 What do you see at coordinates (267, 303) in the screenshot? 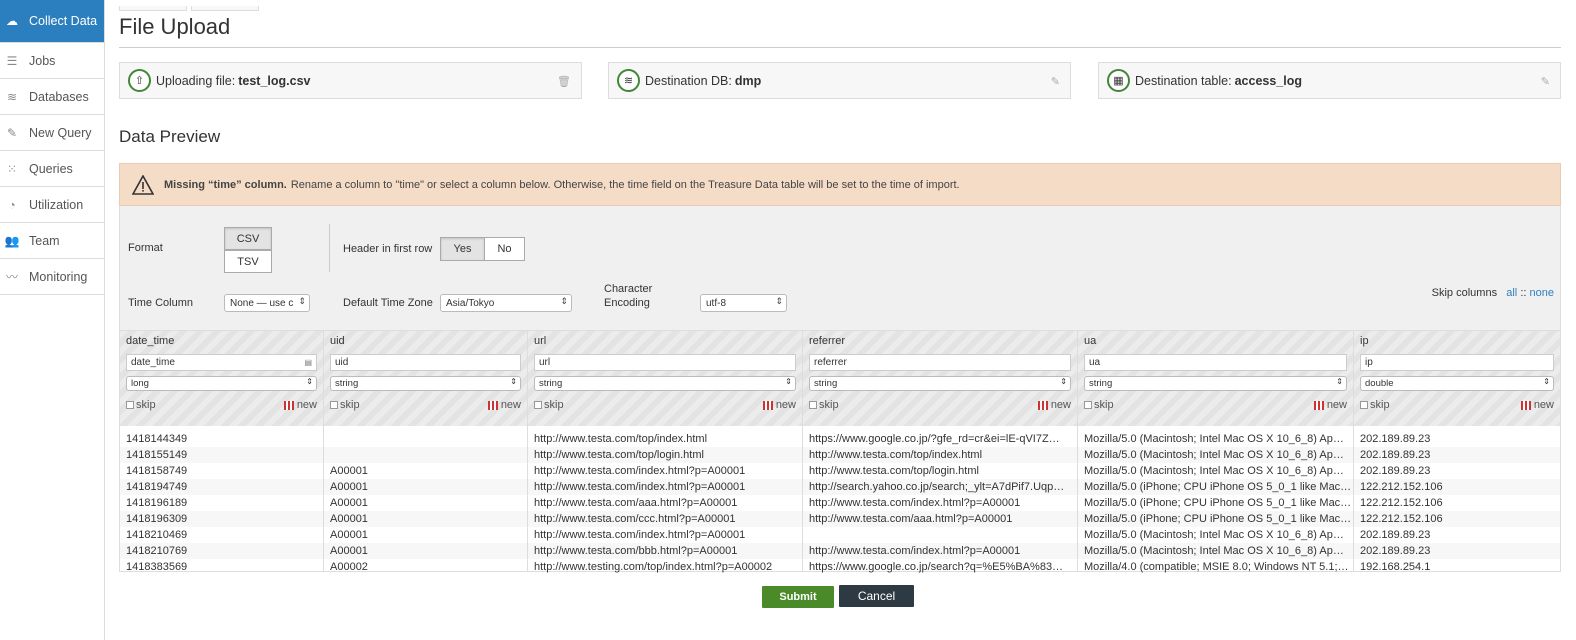
I see `time-column-select: None — use c ⇕` at bounding box center [267, 303].